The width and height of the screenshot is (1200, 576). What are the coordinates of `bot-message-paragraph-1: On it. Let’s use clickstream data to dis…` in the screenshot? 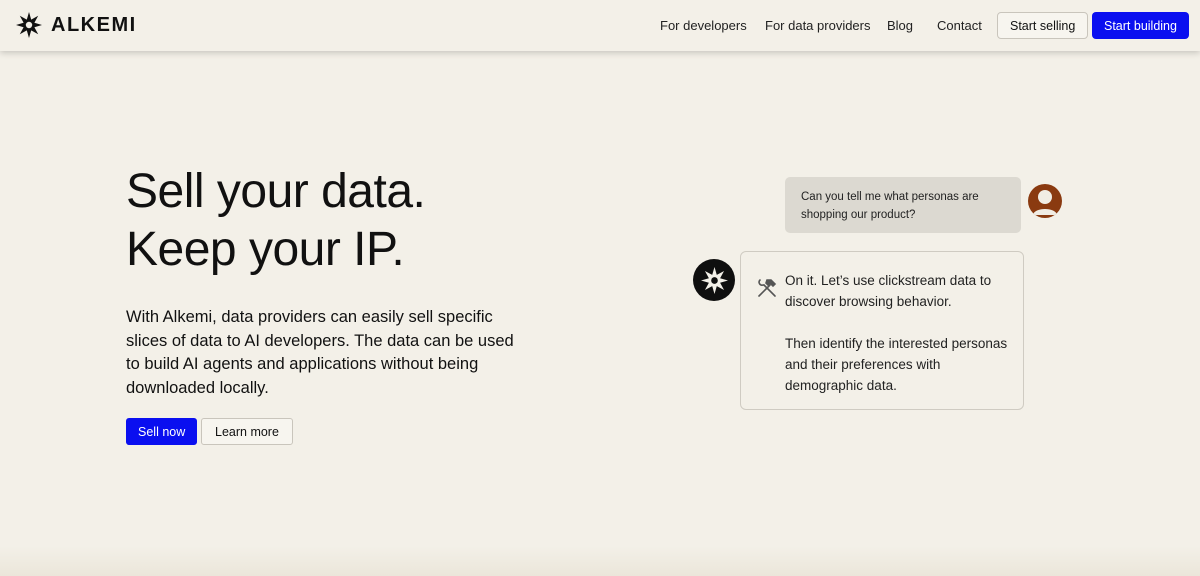 It's located at (888, 291).